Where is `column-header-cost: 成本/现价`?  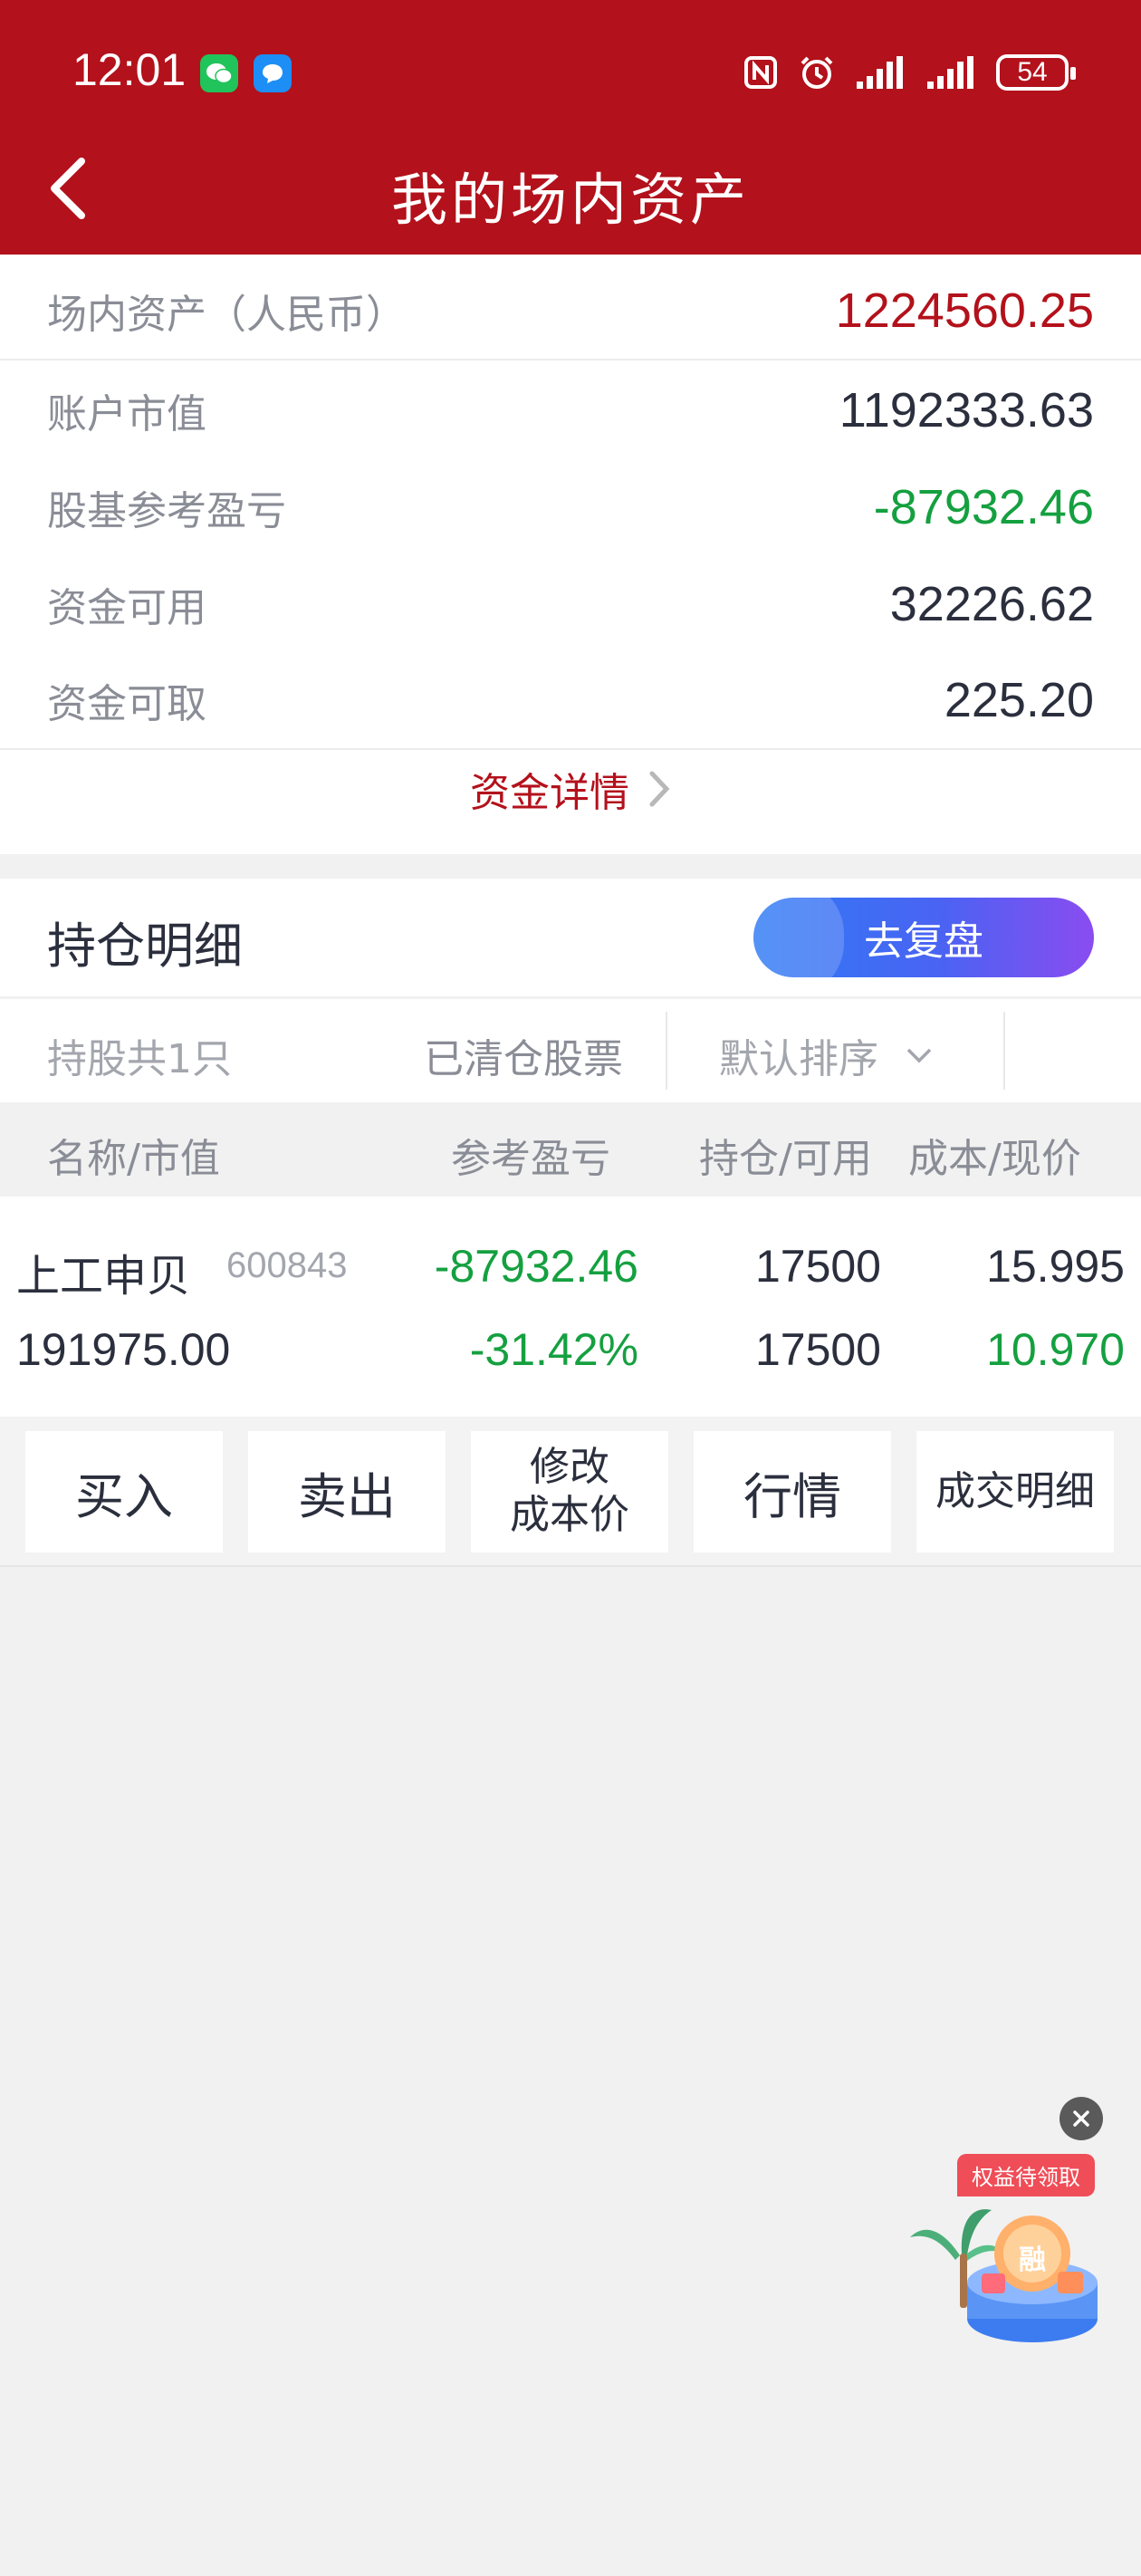 column-header-cost: 成本/现价 is located at coordinates (994, 1159).